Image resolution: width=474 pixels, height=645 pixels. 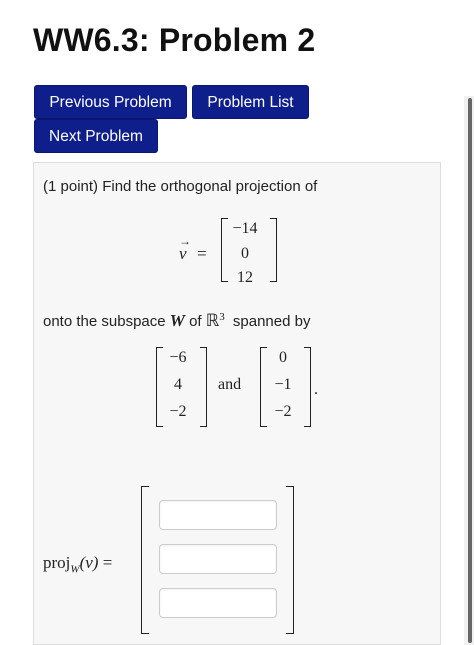 I want to click on problem-list-button: Problem List, so click(x=250, y=102).